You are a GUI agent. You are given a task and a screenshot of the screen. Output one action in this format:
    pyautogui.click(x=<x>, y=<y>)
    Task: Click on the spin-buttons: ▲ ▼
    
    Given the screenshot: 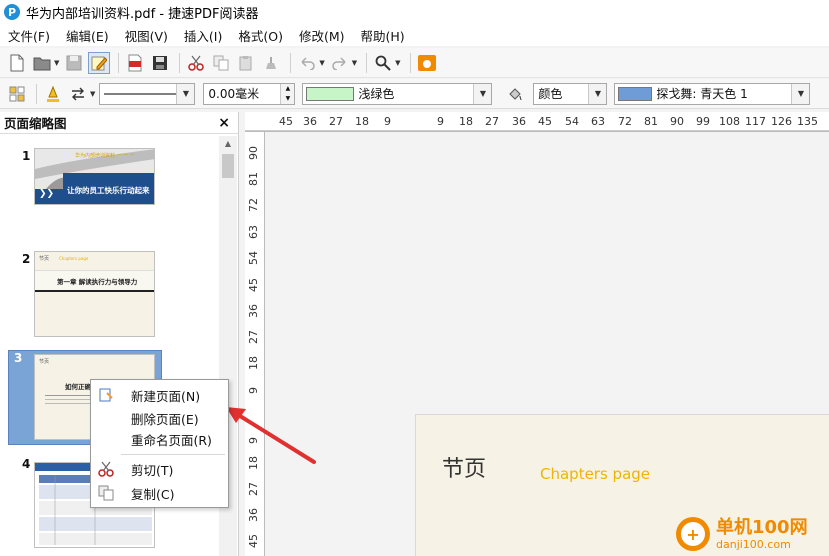 What is the action you would take?
    pyautogui.click(x=287, y=93)
    